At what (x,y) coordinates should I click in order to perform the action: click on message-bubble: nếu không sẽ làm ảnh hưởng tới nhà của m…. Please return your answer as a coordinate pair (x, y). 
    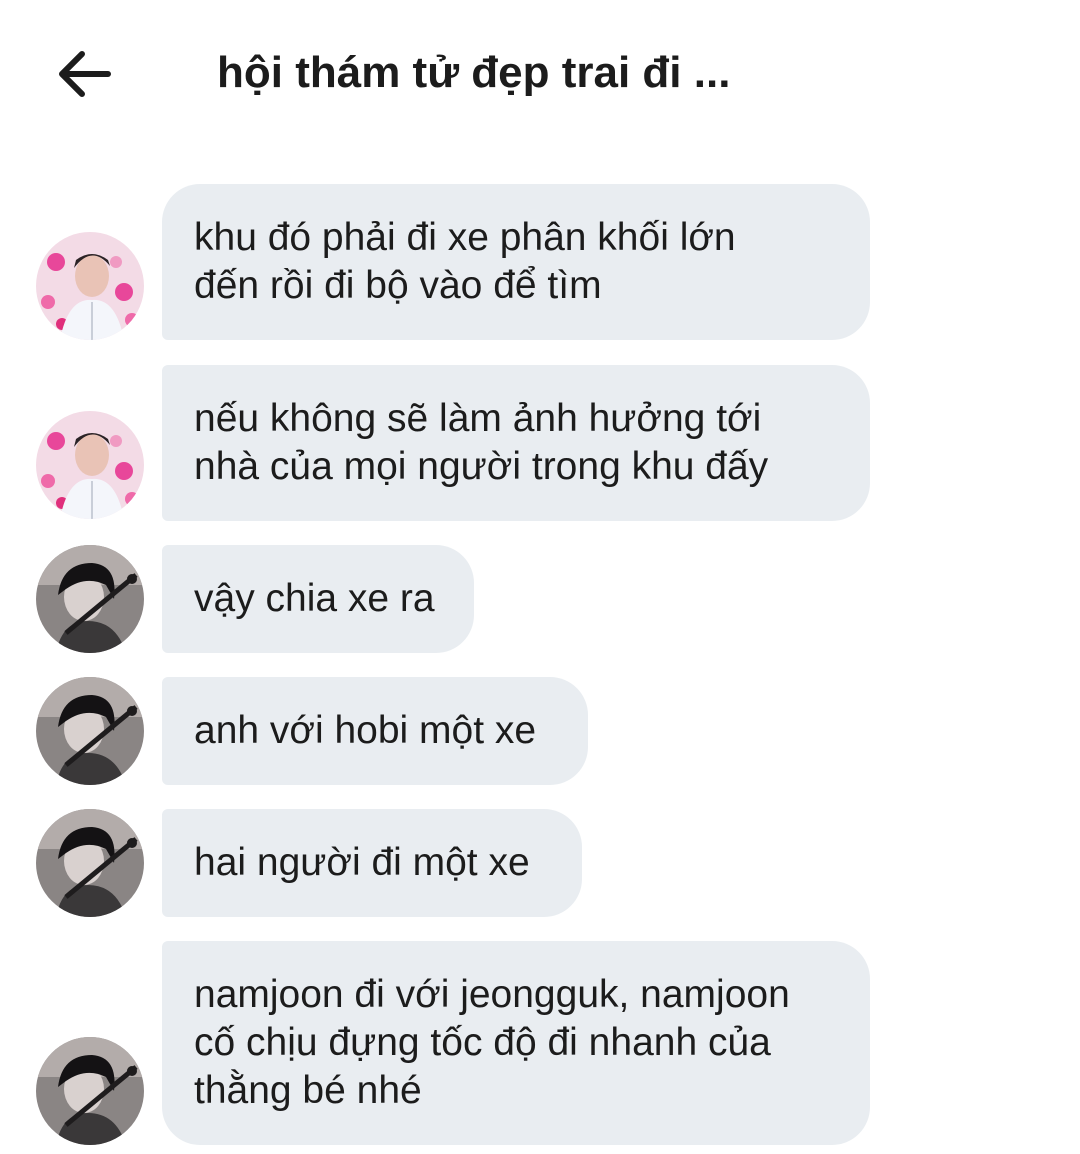
    Looking at the image, I should click on (516, 443).